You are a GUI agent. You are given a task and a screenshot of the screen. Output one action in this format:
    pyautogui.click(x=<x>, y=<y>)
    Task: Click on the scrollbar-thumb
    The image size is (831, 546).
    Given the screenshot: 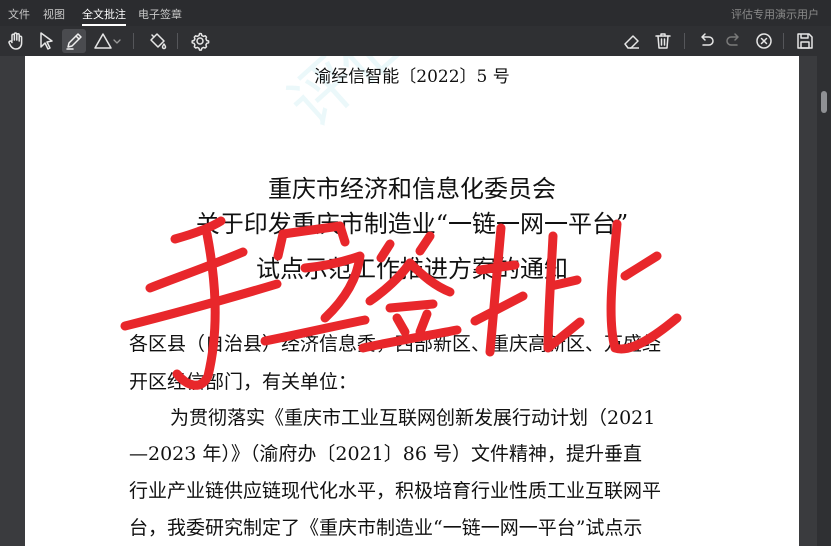 What is the action you would take?
    pyautogui.click(x=824, y=102)
    